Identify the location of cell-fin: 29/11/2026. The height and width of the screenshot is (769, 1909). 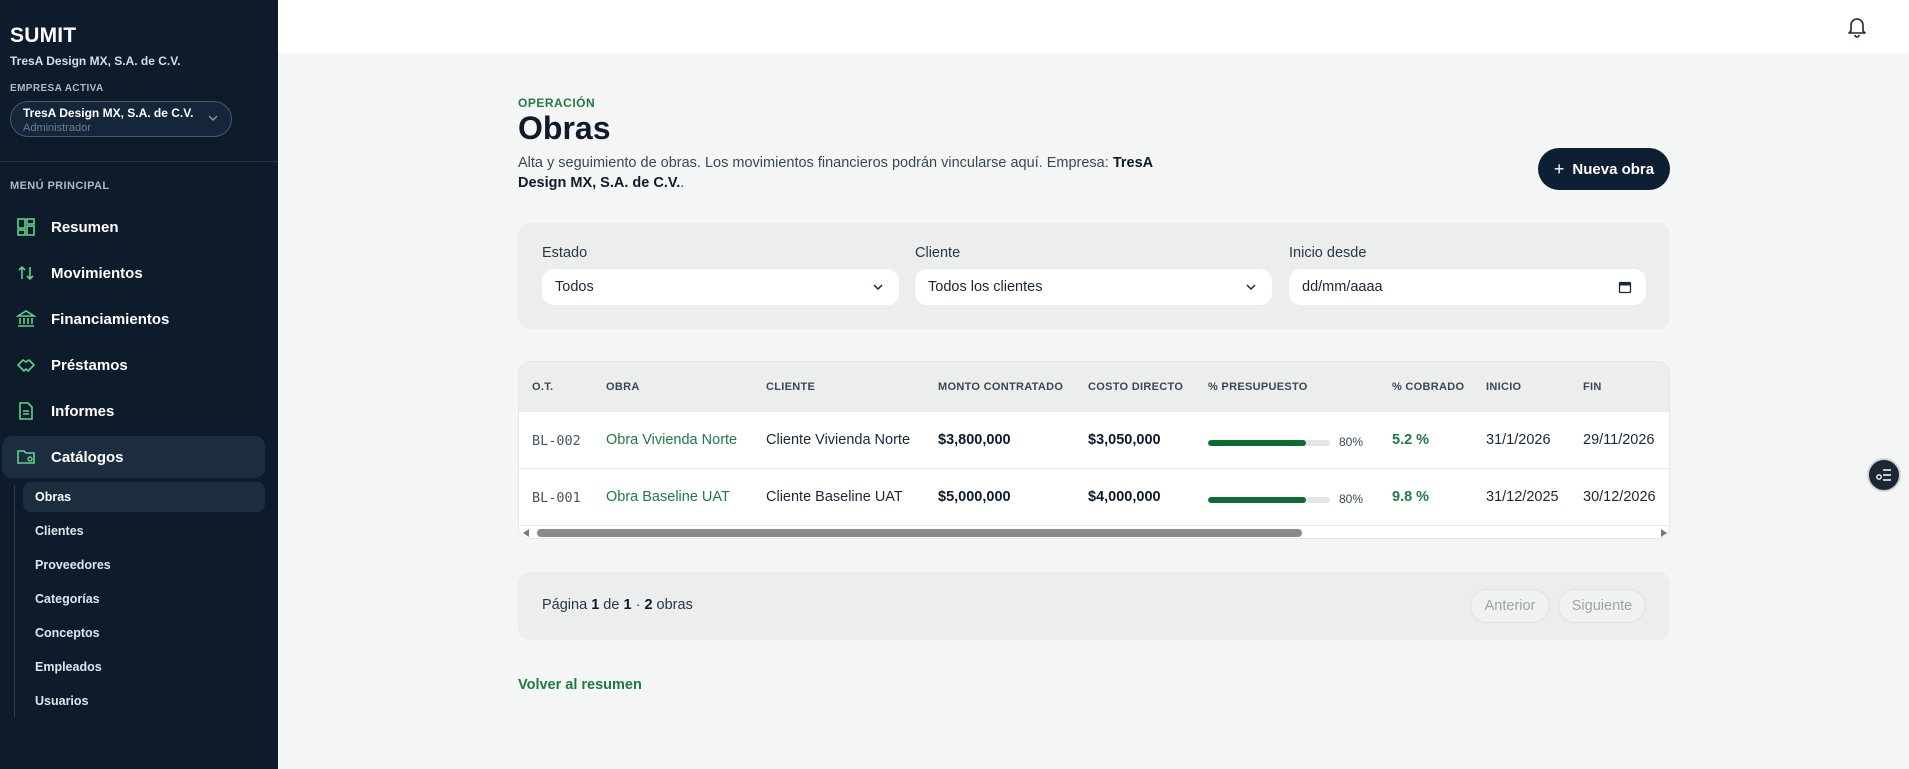
(1619, 440).